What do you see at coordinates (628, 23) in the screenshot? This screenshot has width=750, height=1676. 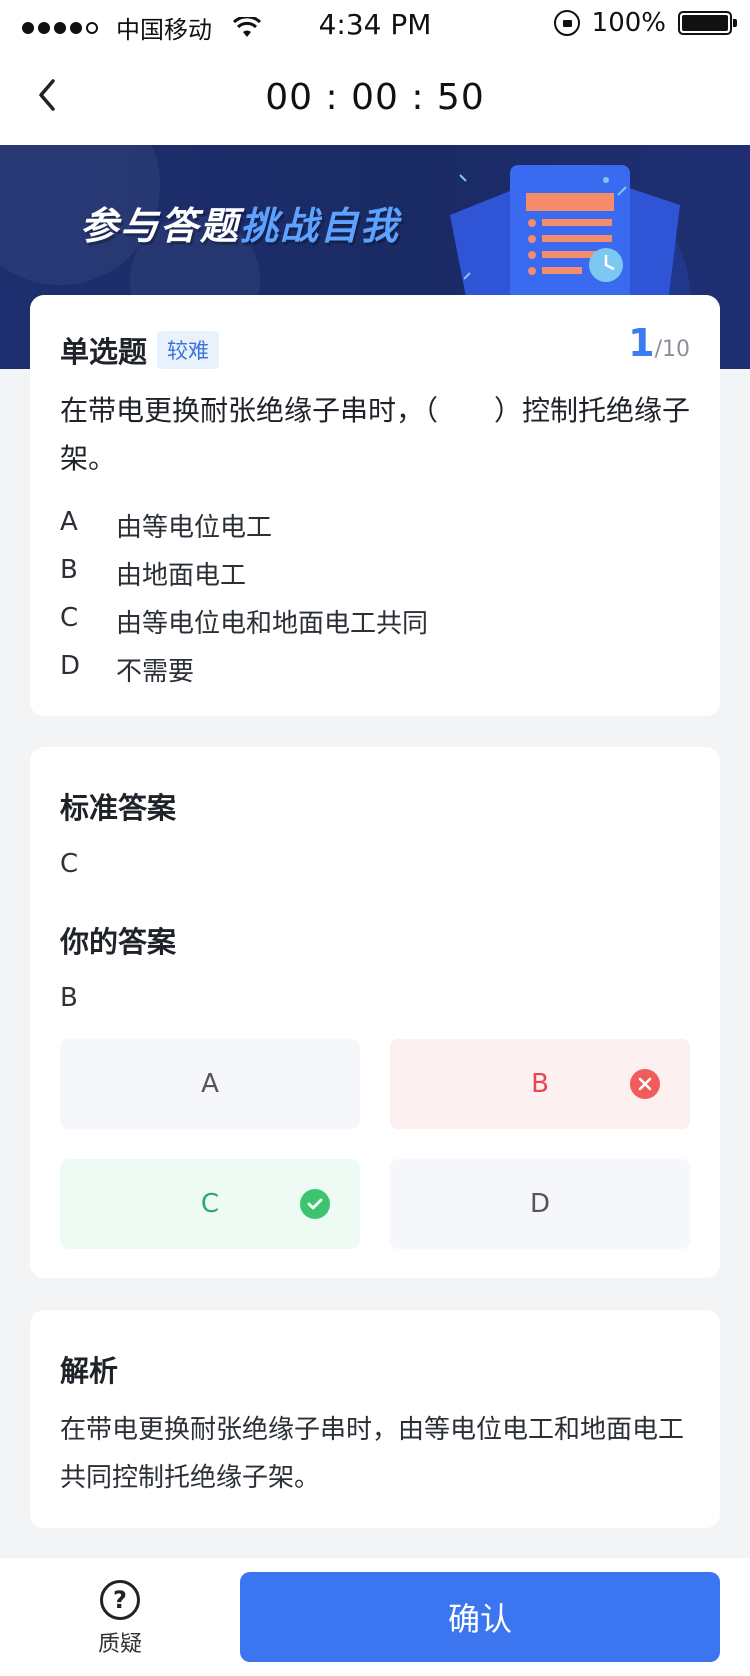 I see `battery-percent: 100%` at bounding box center [628, 23].